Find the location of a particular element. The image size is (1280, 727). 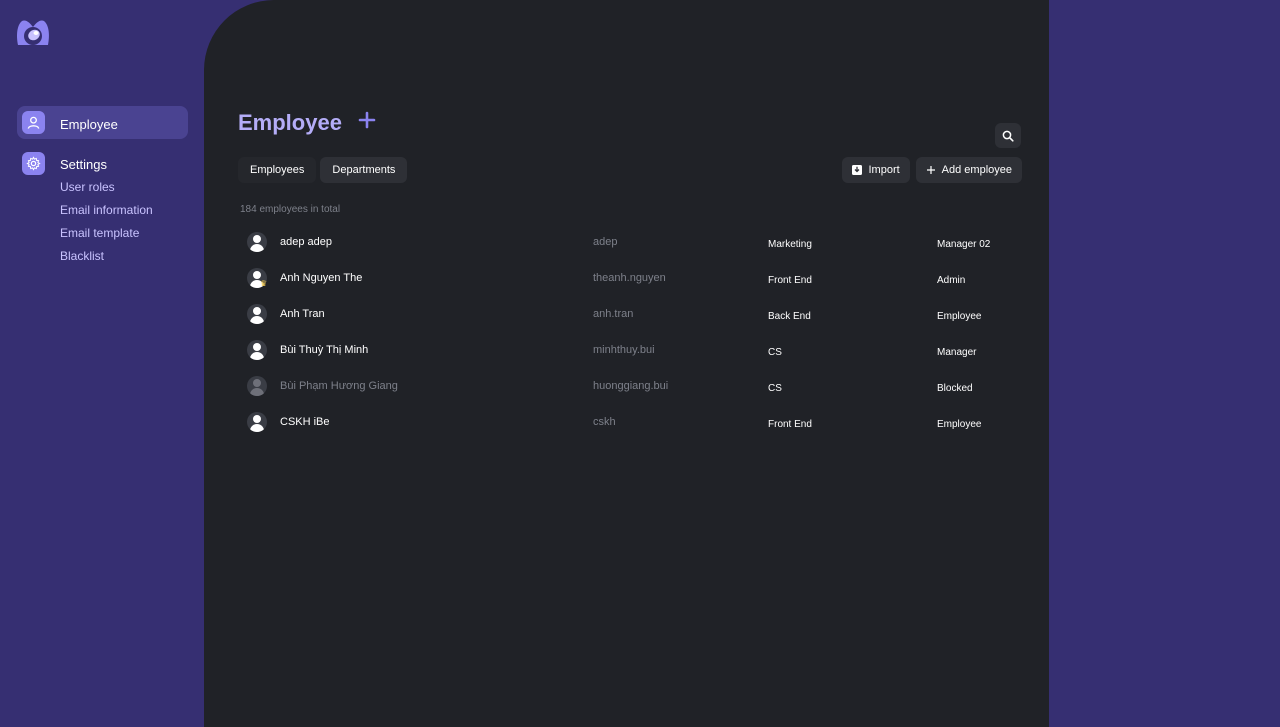

app-logo is located at coordinates (33, 33).